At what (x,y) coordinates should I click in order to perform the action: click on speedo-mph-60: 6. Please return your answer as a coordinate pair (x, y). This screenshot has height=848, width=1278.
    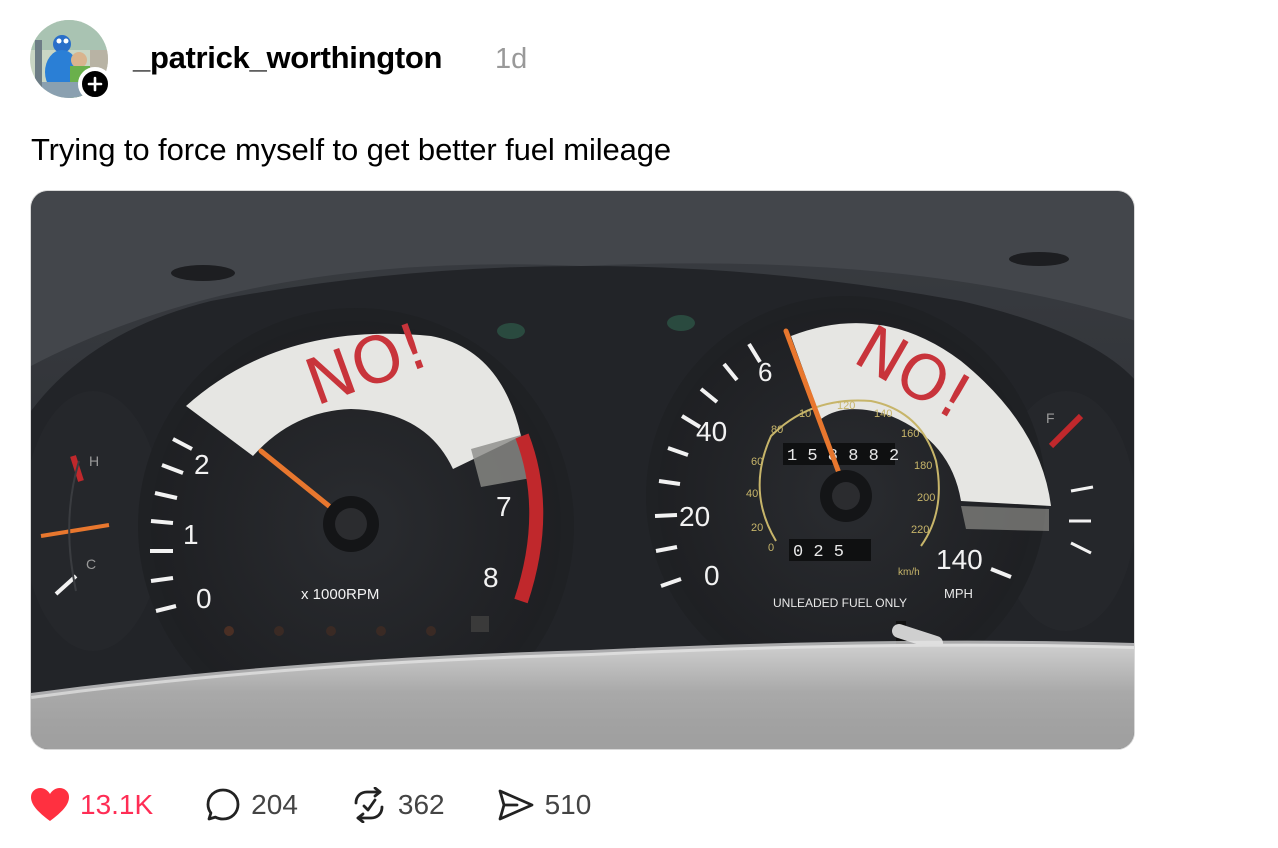
    Looking at the image, I should click on (765, 372).